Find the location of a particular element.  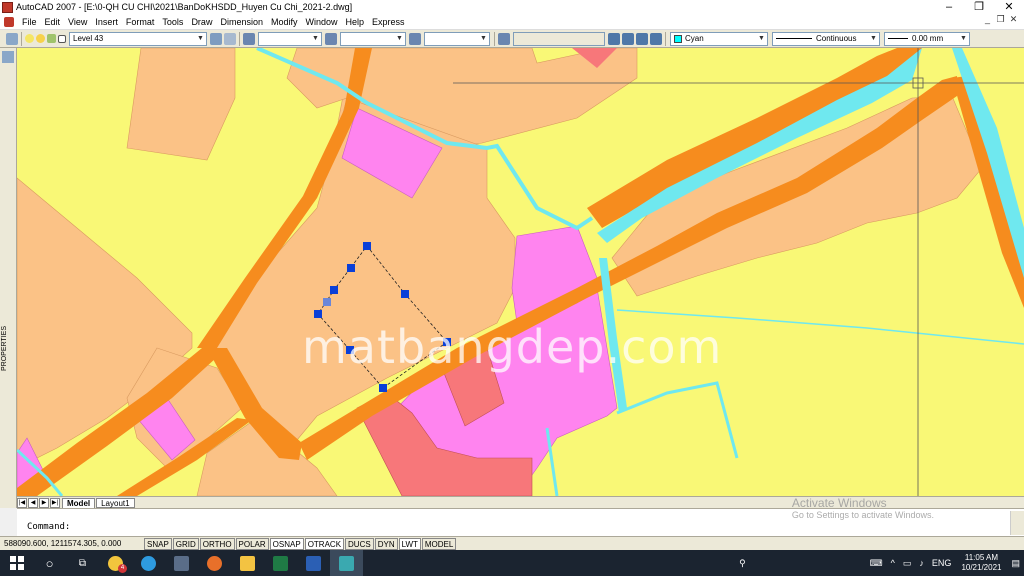

layer-manager-icon is located at coordinates (12, 38).